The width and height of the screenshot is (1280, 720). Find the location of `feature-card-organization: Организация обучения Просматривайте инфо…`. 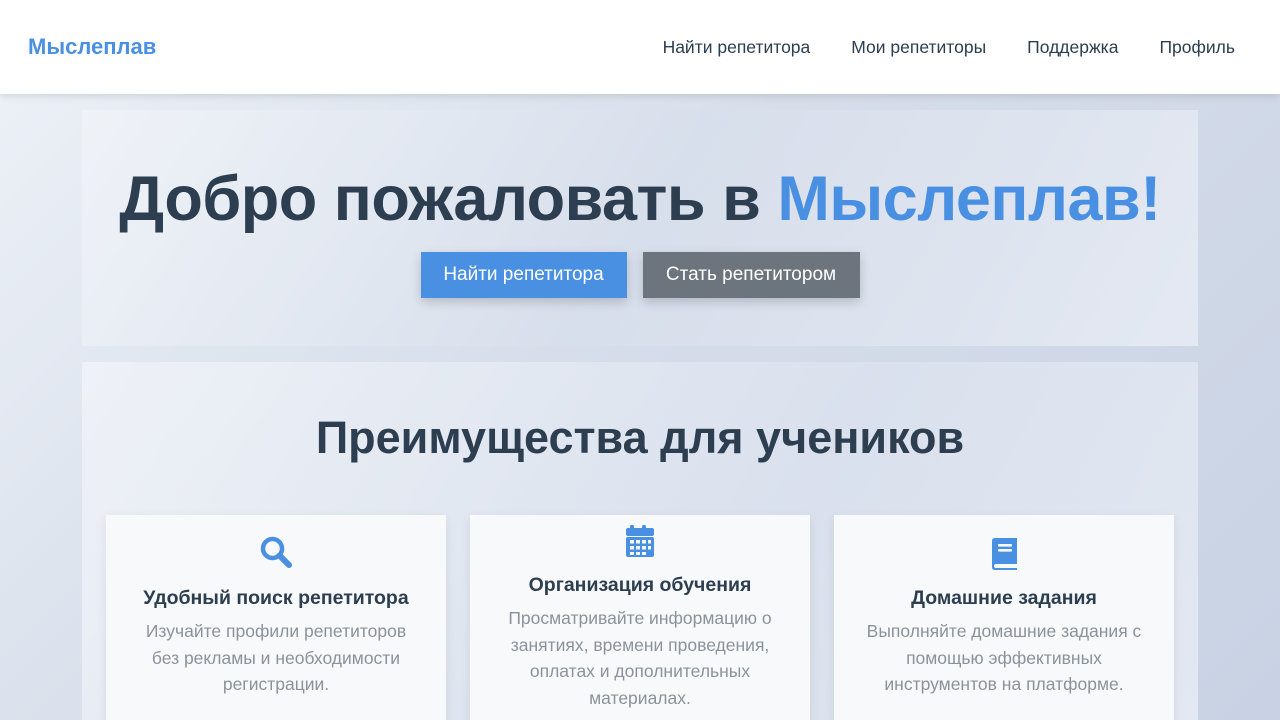

feature-card-organization: Организация обучения Просматривайте инфо… is located at coordinates (640, 617).